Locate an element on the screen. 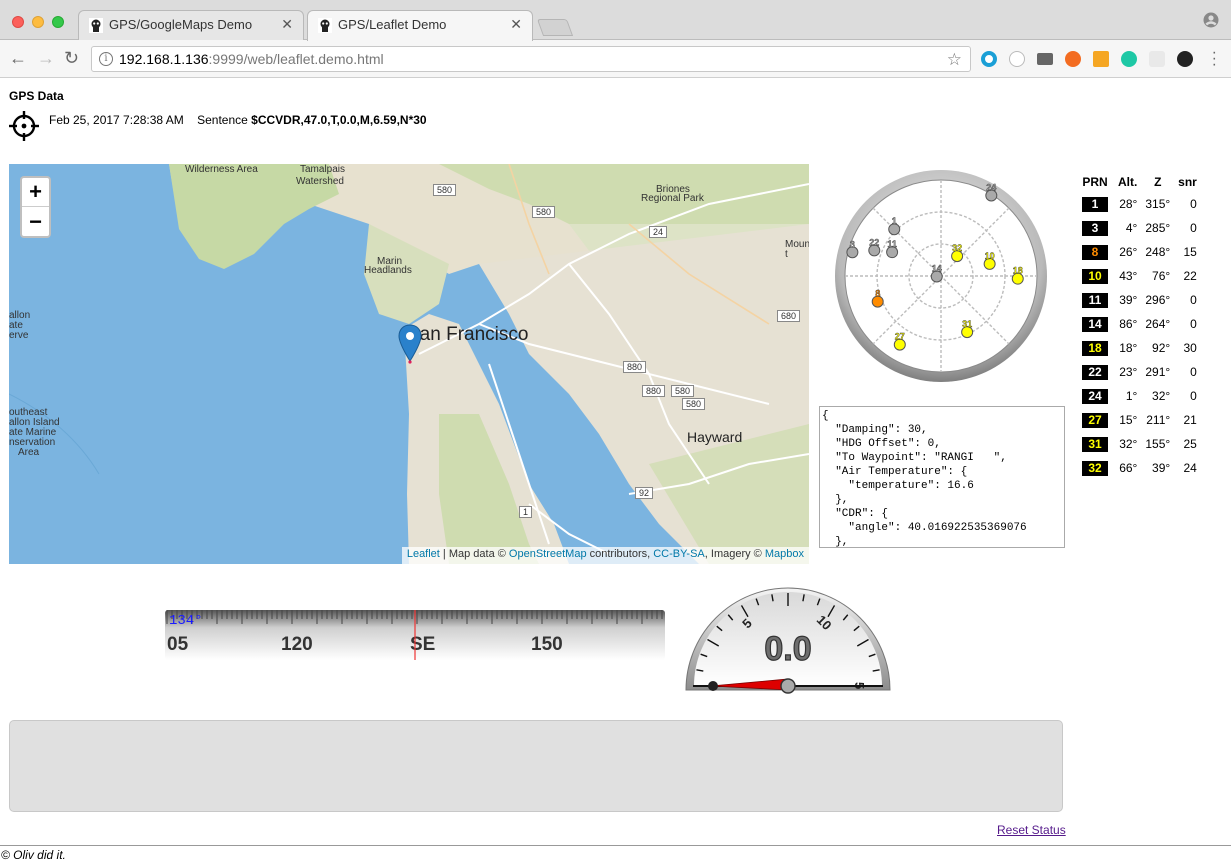  reset-status-link: Reset Status is located at coordinates (1031, 830).